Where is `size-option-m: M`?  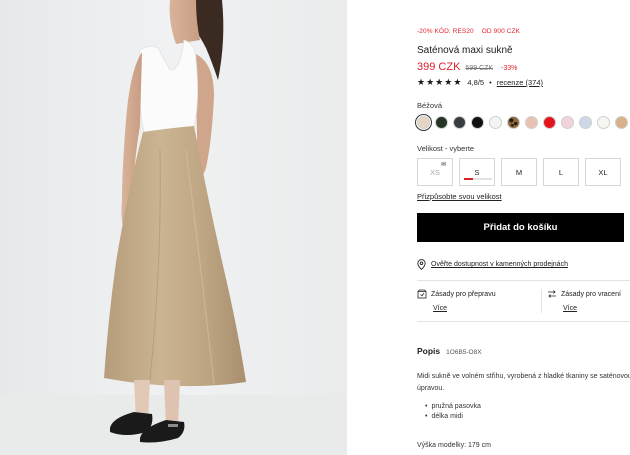
size-option-m: M is located at coordinates (519, 172).